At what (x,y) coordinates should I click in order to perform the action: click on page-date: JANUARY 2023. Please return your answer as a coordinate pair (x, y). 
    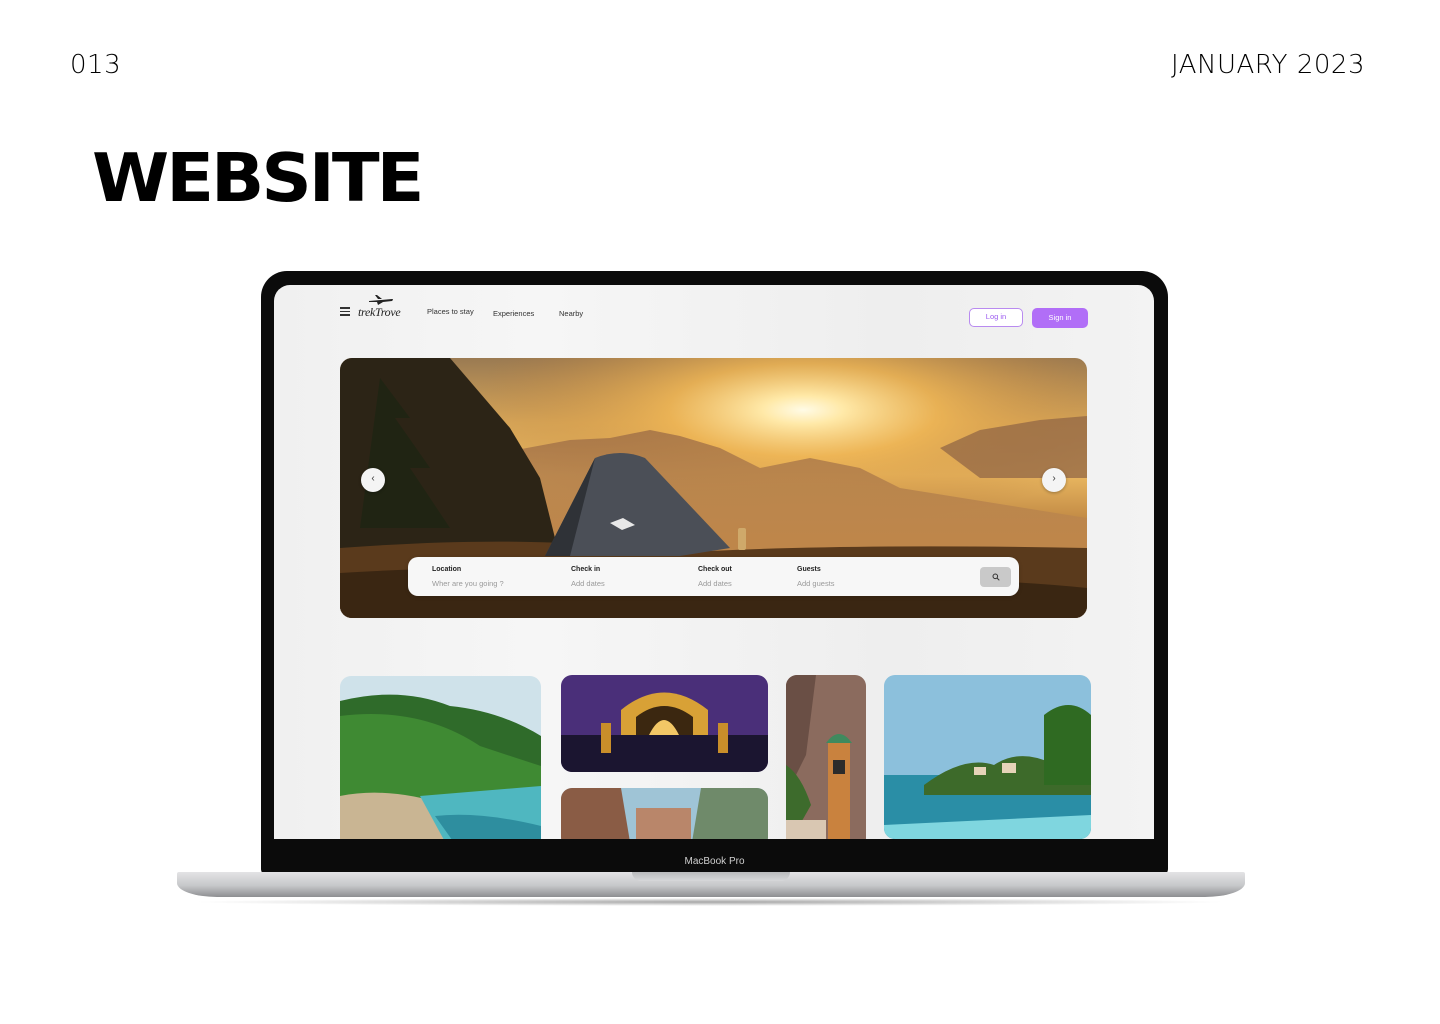
    Looking at the image, I should click on (1268, 65).